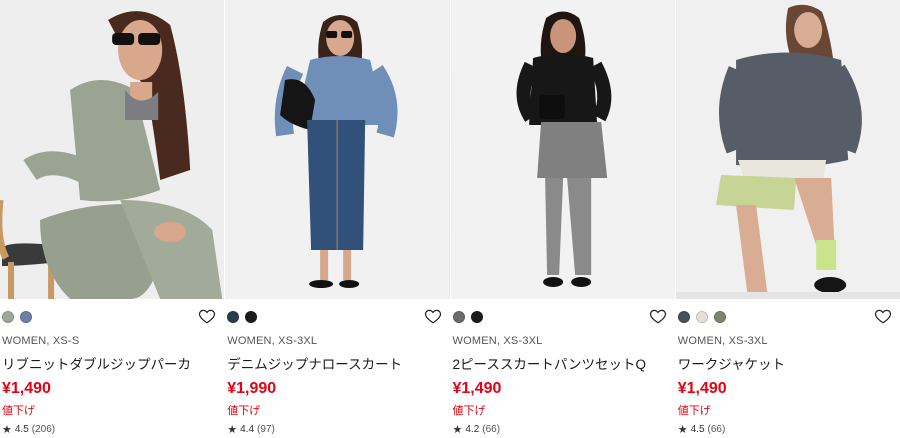 This screenshot has width=900, height=438. I want to click on product-rating: ★ 4.2 (66), so click(564, 429).